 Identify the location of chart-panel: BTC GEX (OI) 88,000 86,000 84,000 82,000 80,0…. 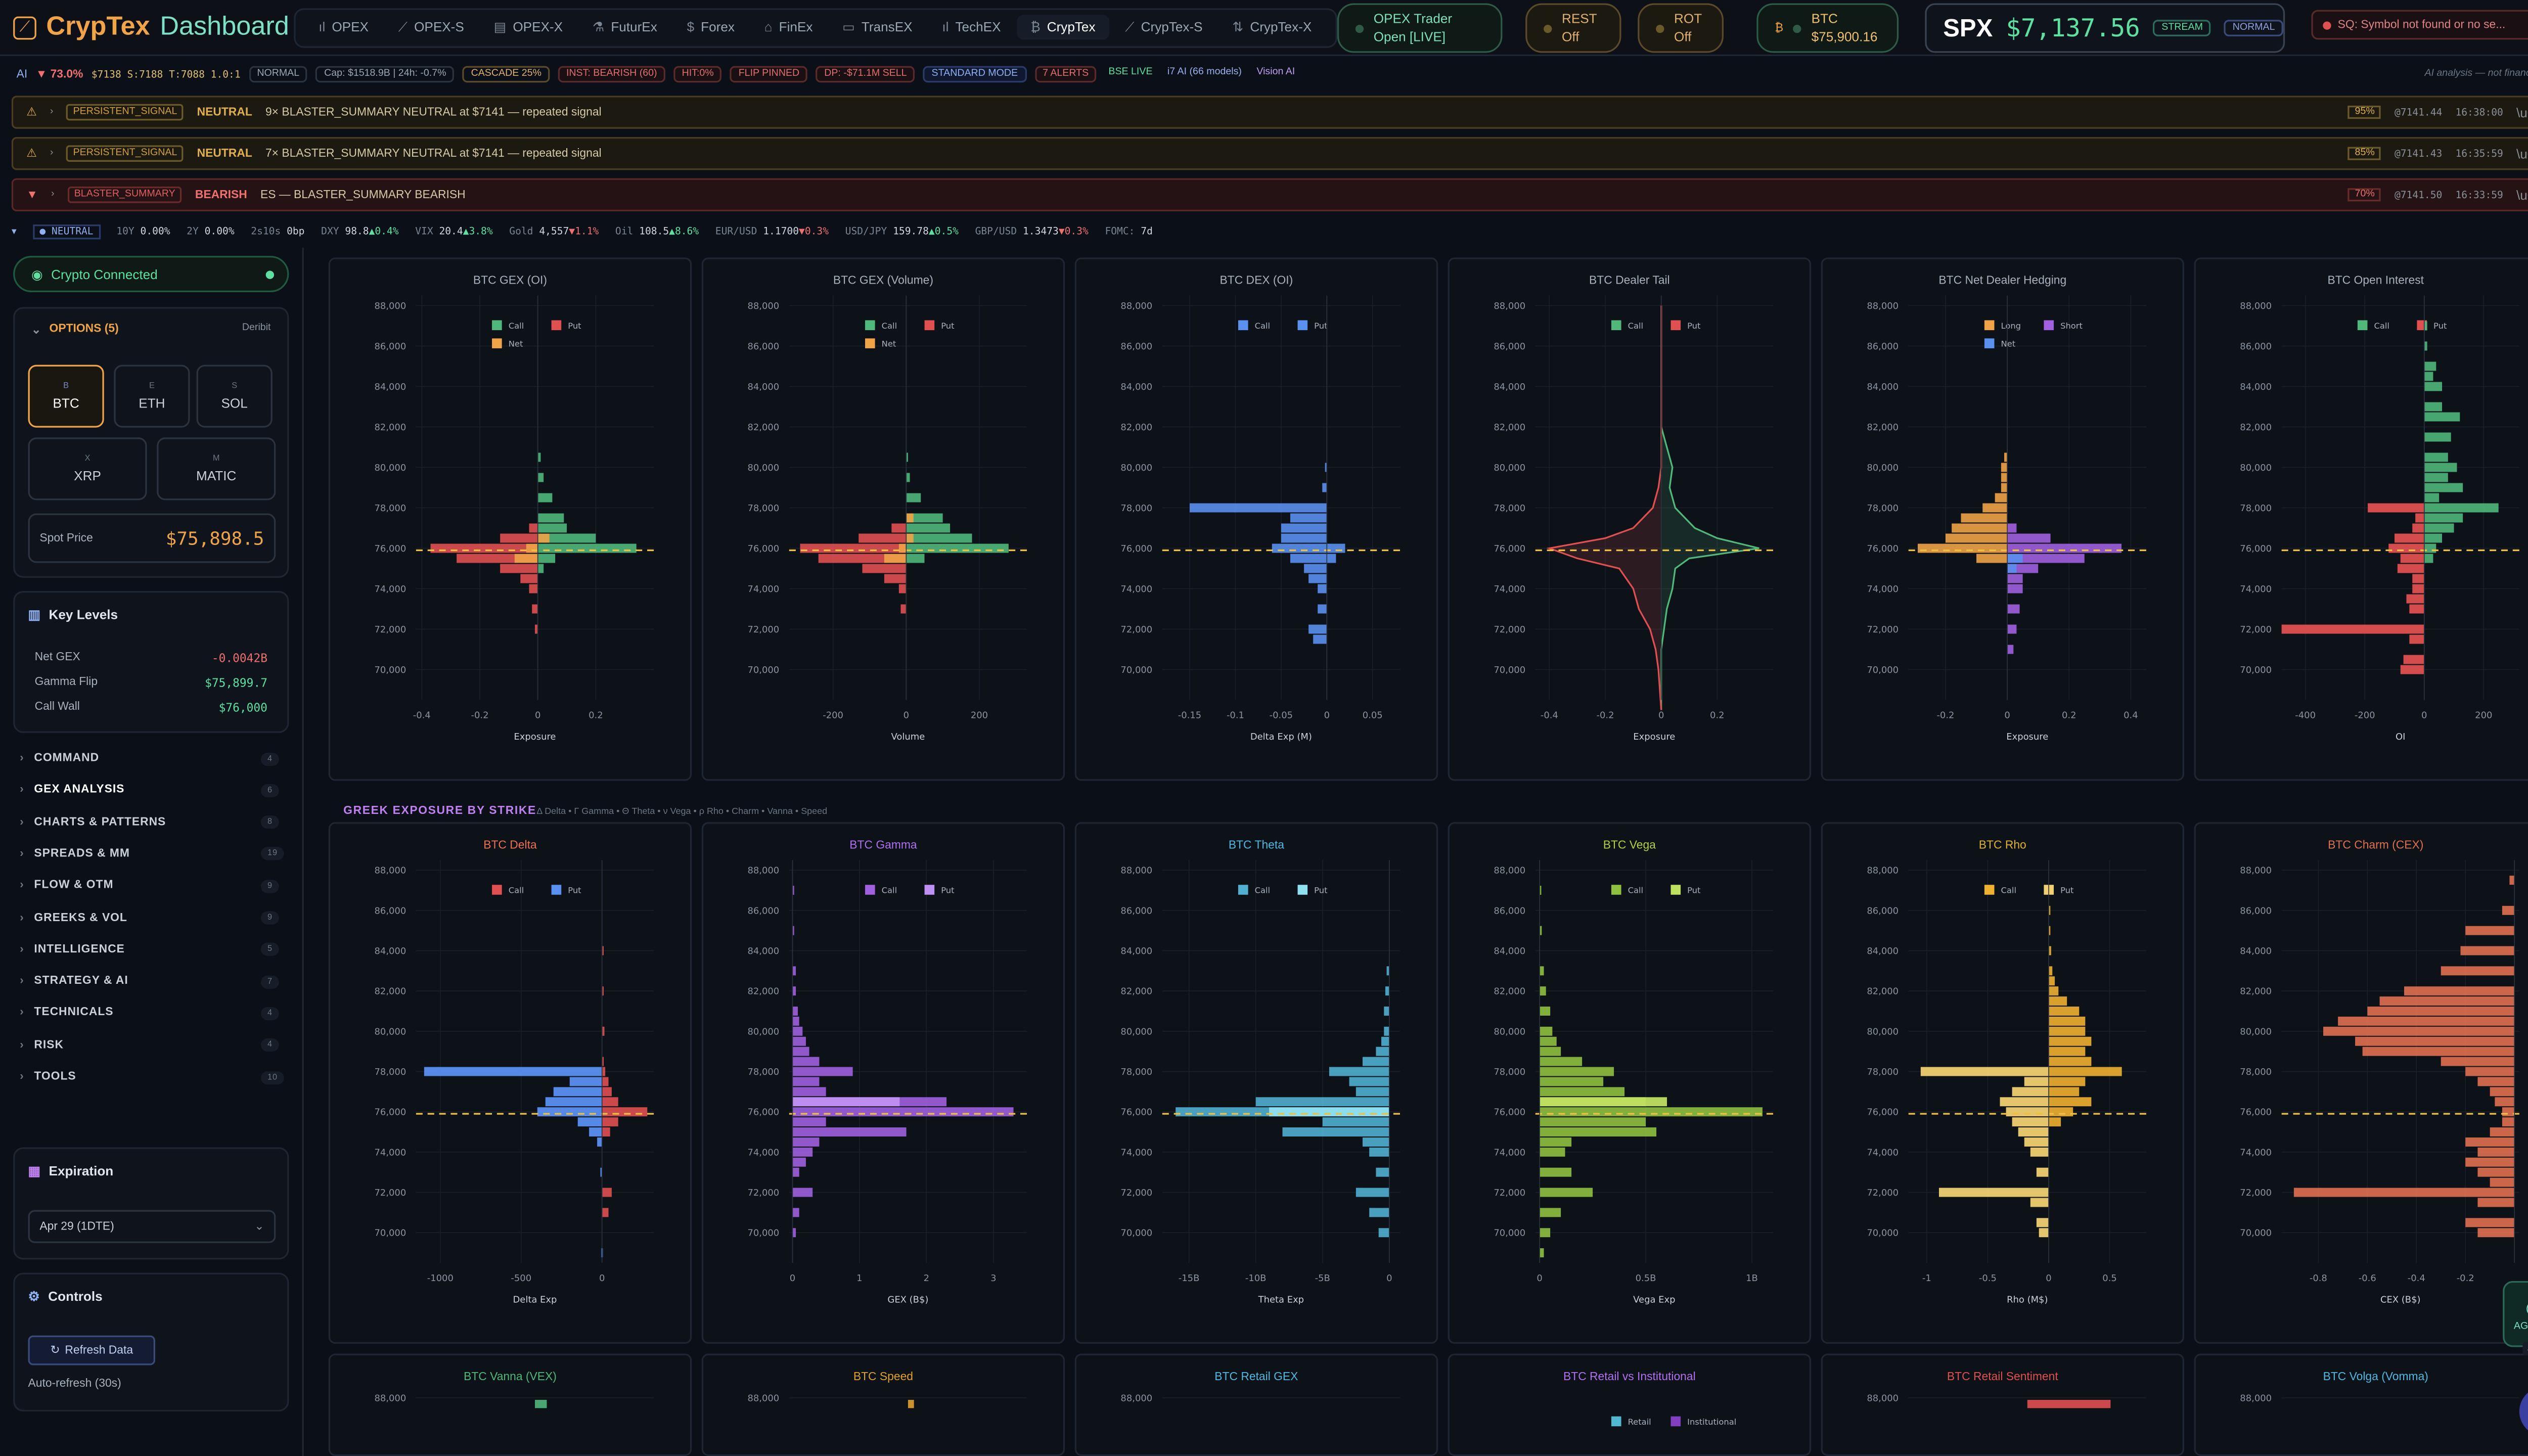
(510, 519).